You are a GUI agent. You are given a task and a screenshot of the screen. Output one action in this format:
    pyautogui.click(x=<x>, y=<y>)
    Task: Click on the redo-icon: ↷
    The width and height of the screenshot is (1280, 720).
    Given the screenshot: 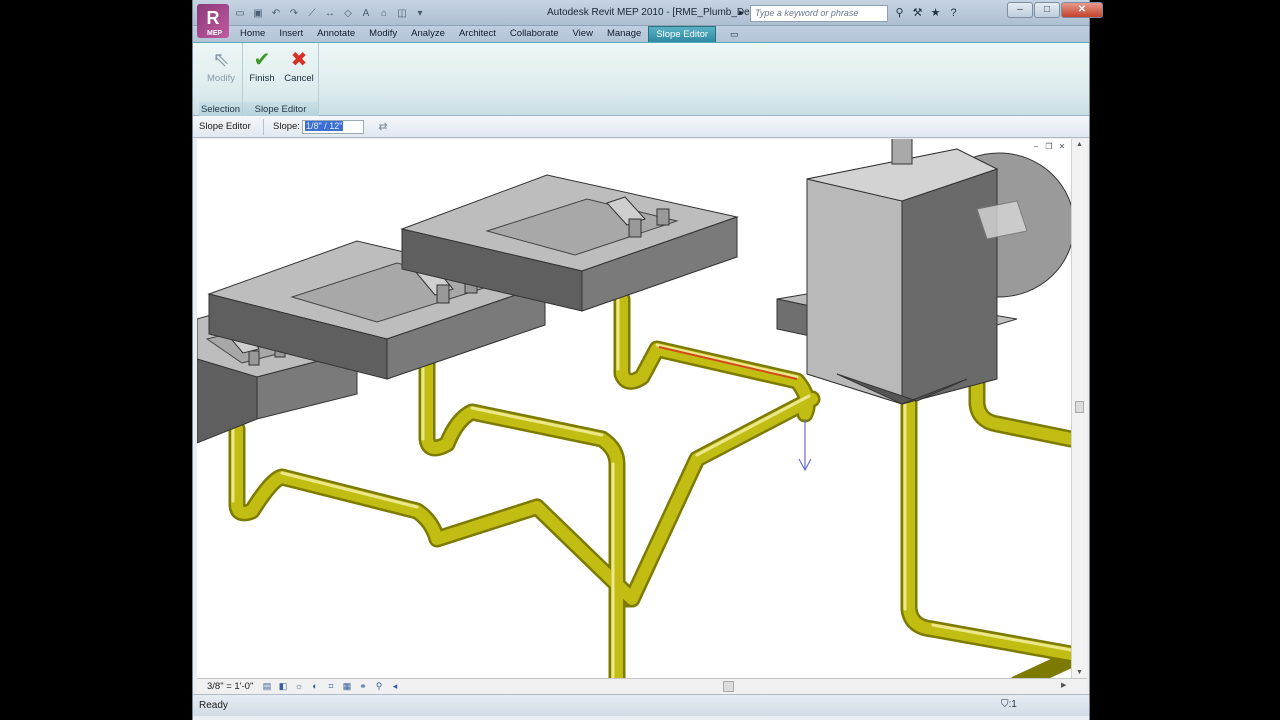 What is the action you would take?
    pyautogui.click(x=294, y=13)
    